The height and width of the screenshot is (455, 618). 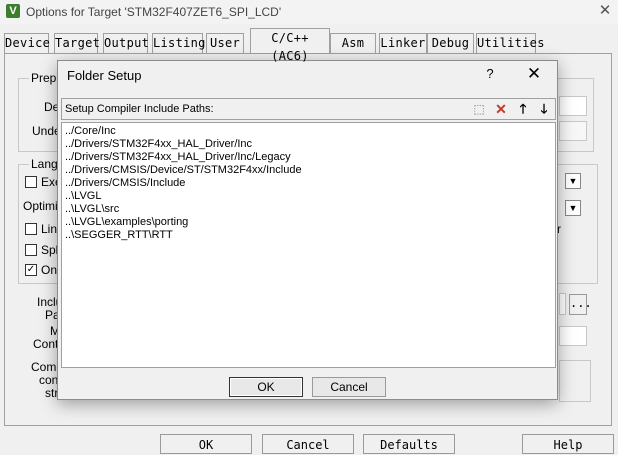 I want to click on tab-listing: Listing, so click(x=178, y=43).